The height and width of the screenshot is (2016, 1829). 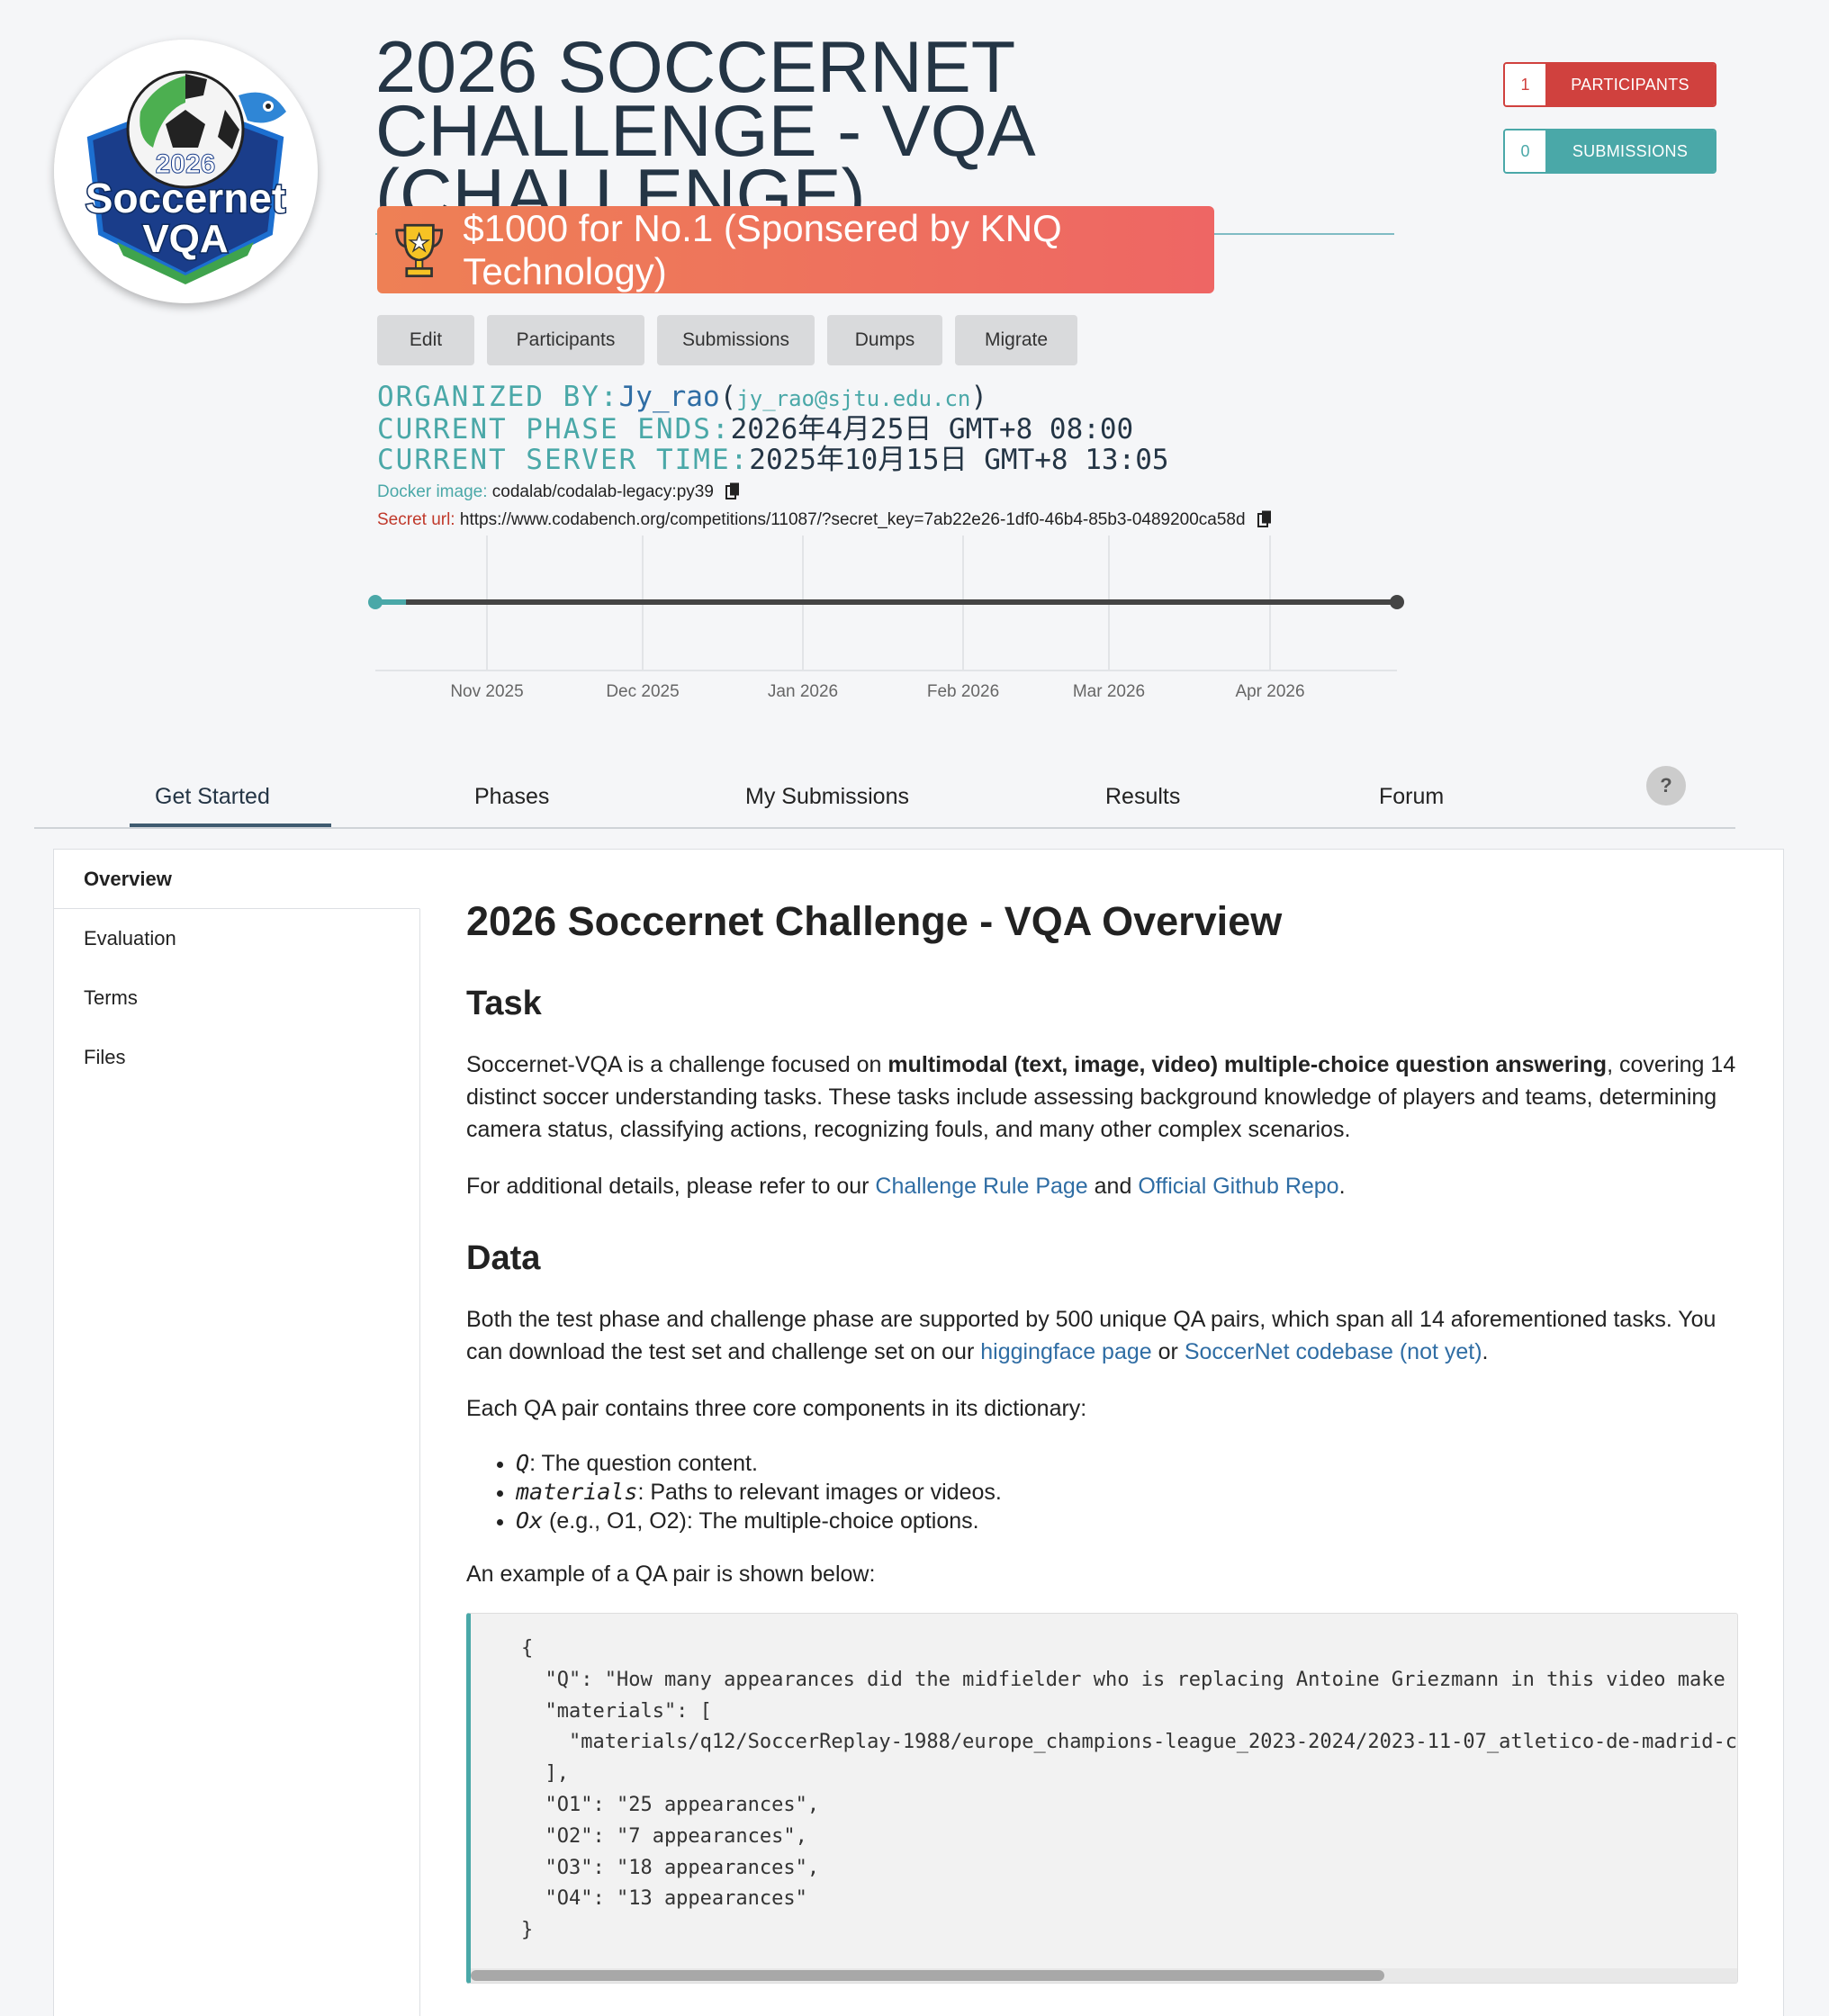 What do you see at coordinates (1109, 691) in the screenshot?
I see `timeline-month-label: Mar 2026` at bounding box center [1109, 691].